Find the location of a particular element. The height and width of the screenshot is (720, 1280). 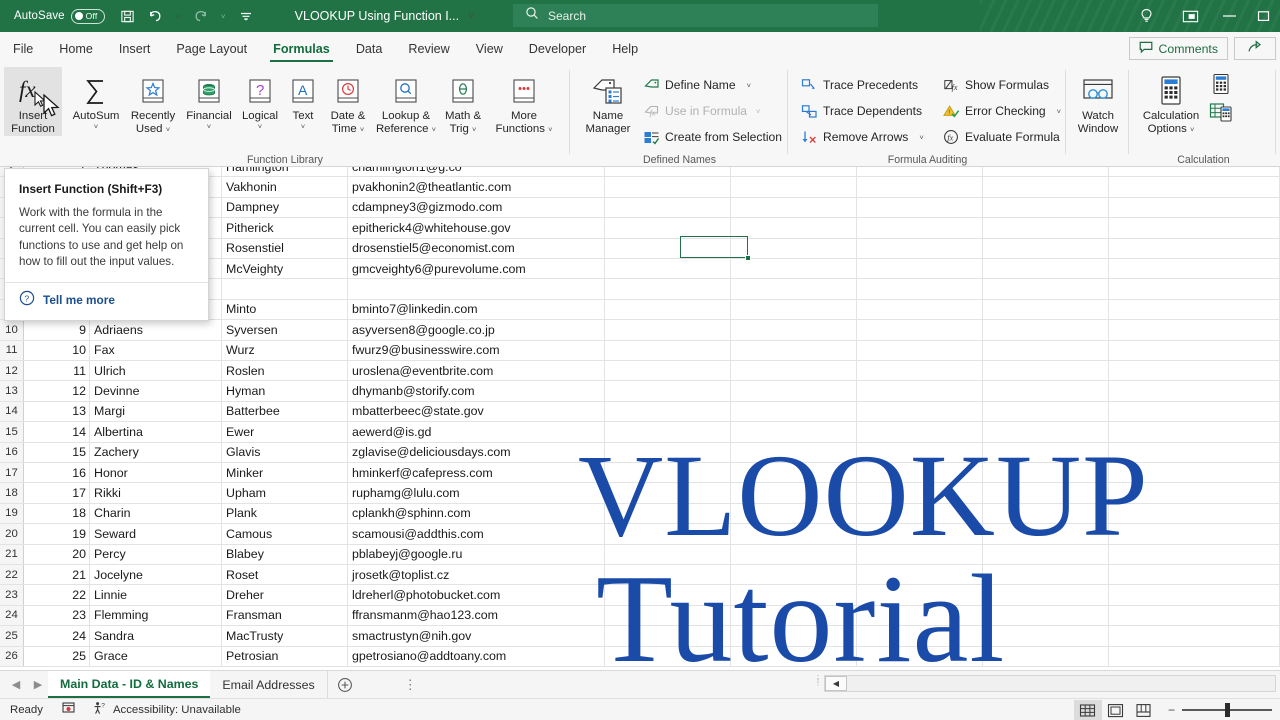

table-row: 19 18 Charin Plank cplankh@sphinn.com is located at coordinates (640, 514).